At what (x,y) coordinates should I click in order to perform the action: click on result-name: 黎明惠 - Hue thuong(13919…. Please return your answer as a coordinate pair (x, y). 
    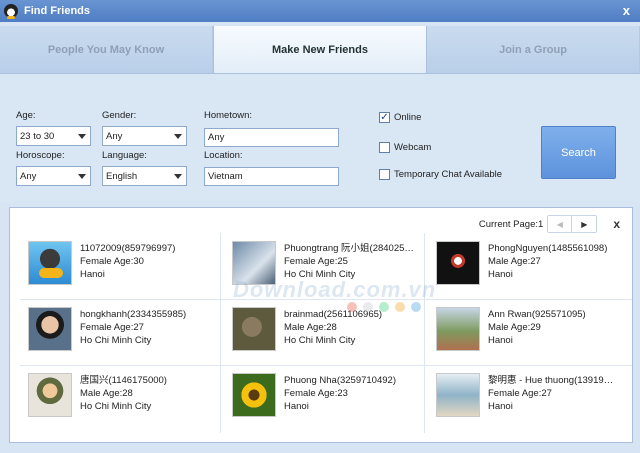
    Looking at the image, I should click on (558, 380).